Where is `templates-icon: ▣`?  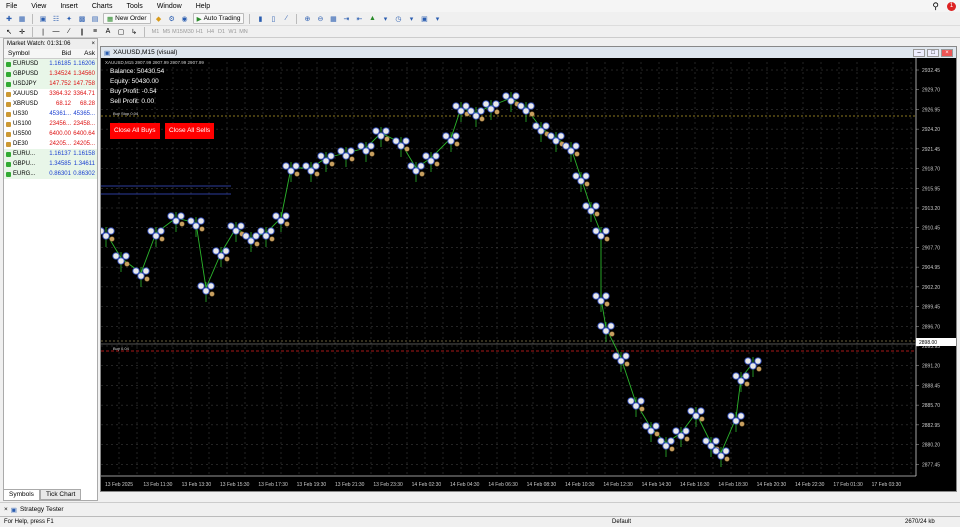 templates-icon: ▣ is located at coordinates (424, 19).